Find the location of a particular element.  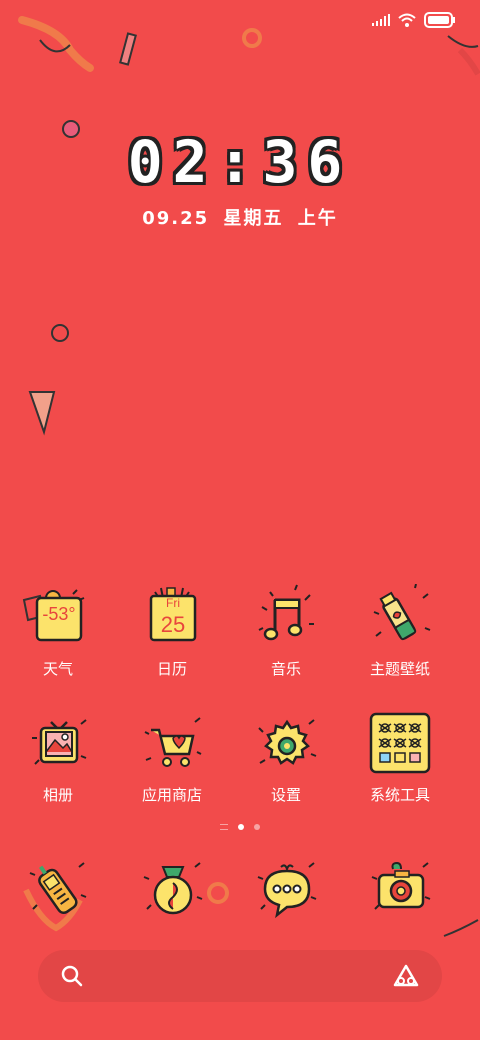

calendar-weekday: Fri is located at coordinates (173, 603).